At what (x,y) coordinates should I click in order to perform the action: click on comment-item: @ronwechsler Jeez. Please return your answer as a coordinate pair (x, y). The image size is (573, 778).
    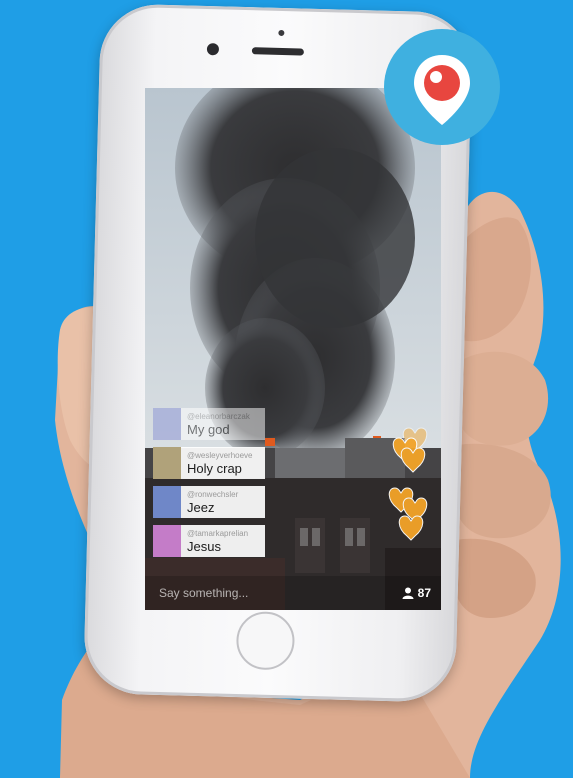
    Looking at the image, I should click on (263, 502).